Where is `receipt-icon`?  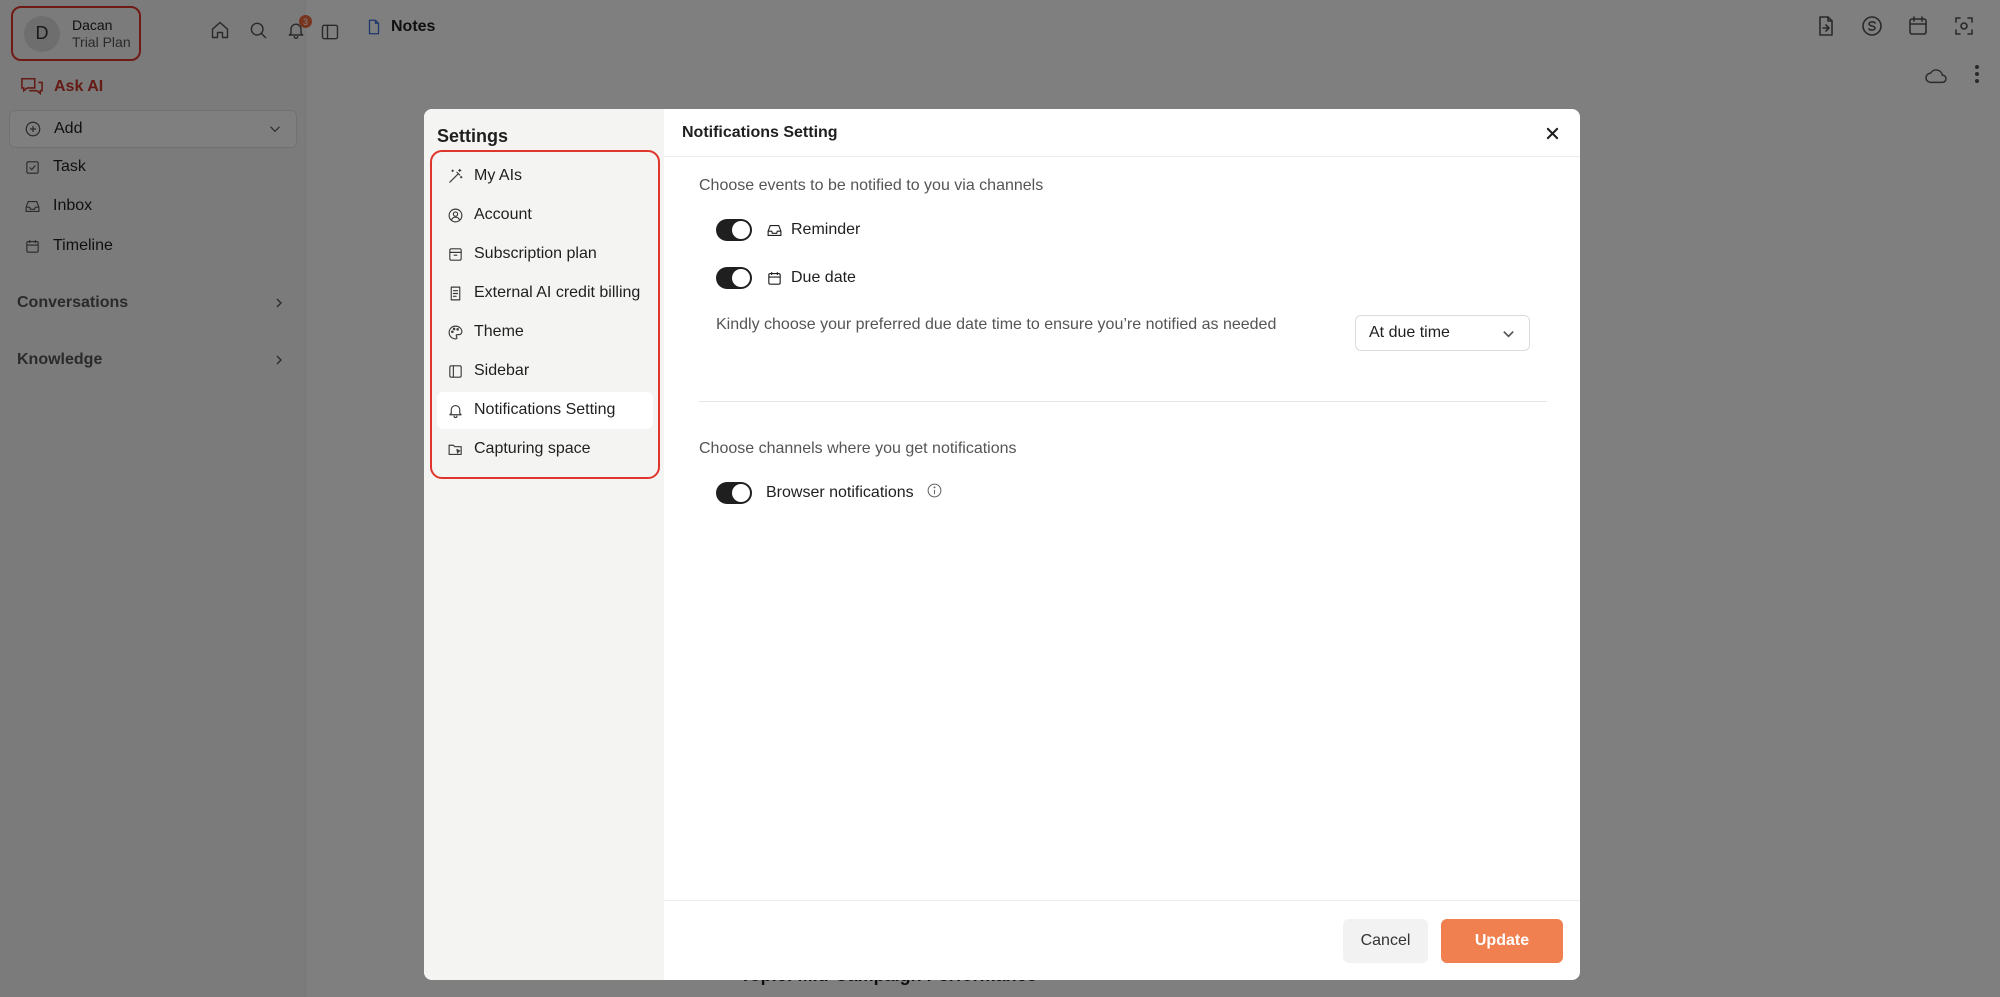 receipt-icon is located at coordinates (455, 293).